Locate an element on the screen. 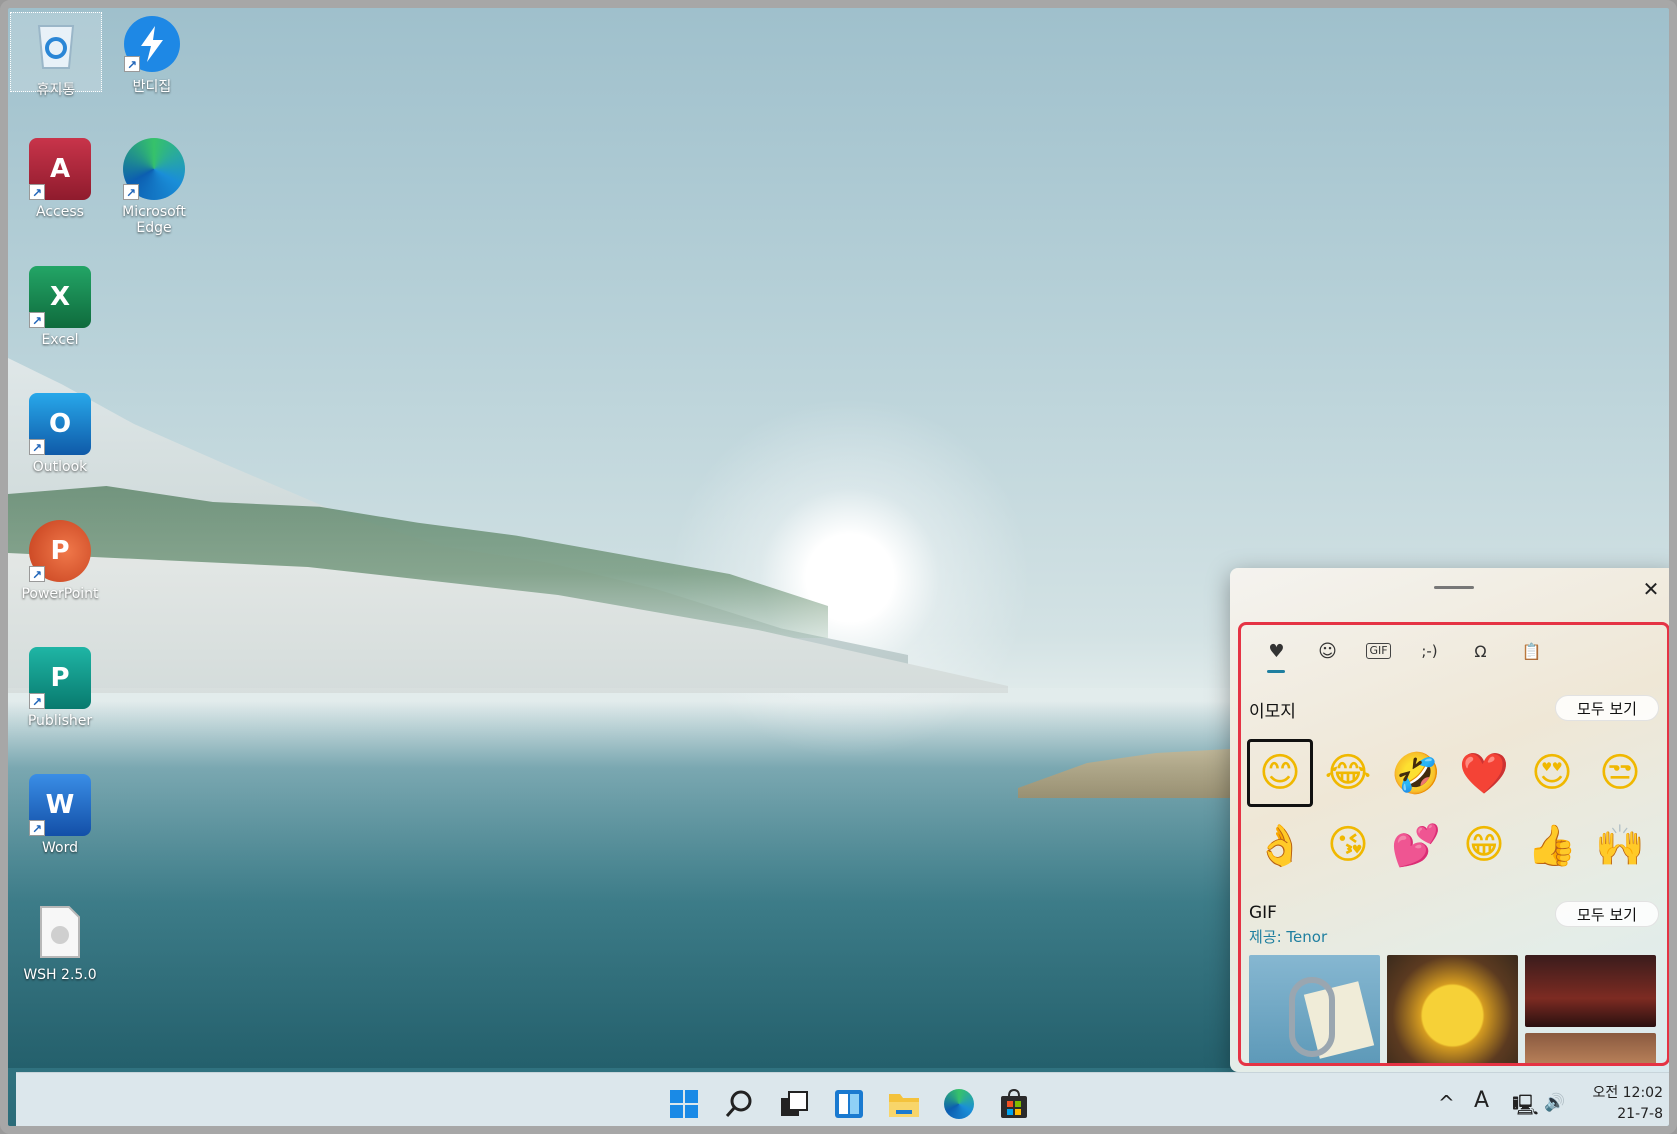 Image resolution: width=1677 pixels, height=1134 pixels. desktop-icon-word: W ↗ Word is located at coordinates (60, 815).